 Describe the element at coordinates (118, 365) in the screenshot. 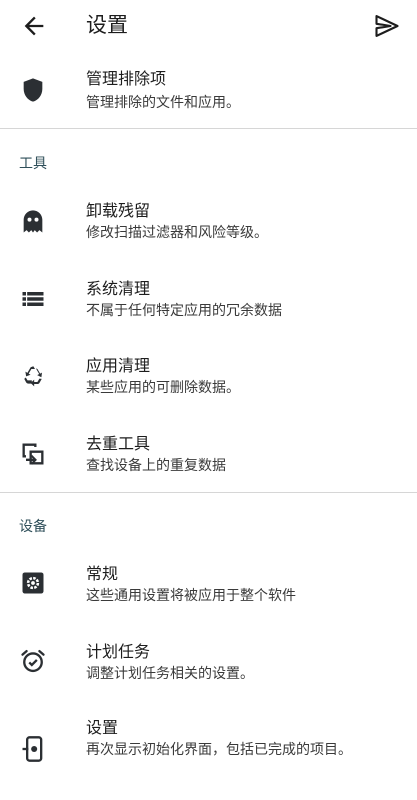

I see `item-title: 应用清理` at that location.